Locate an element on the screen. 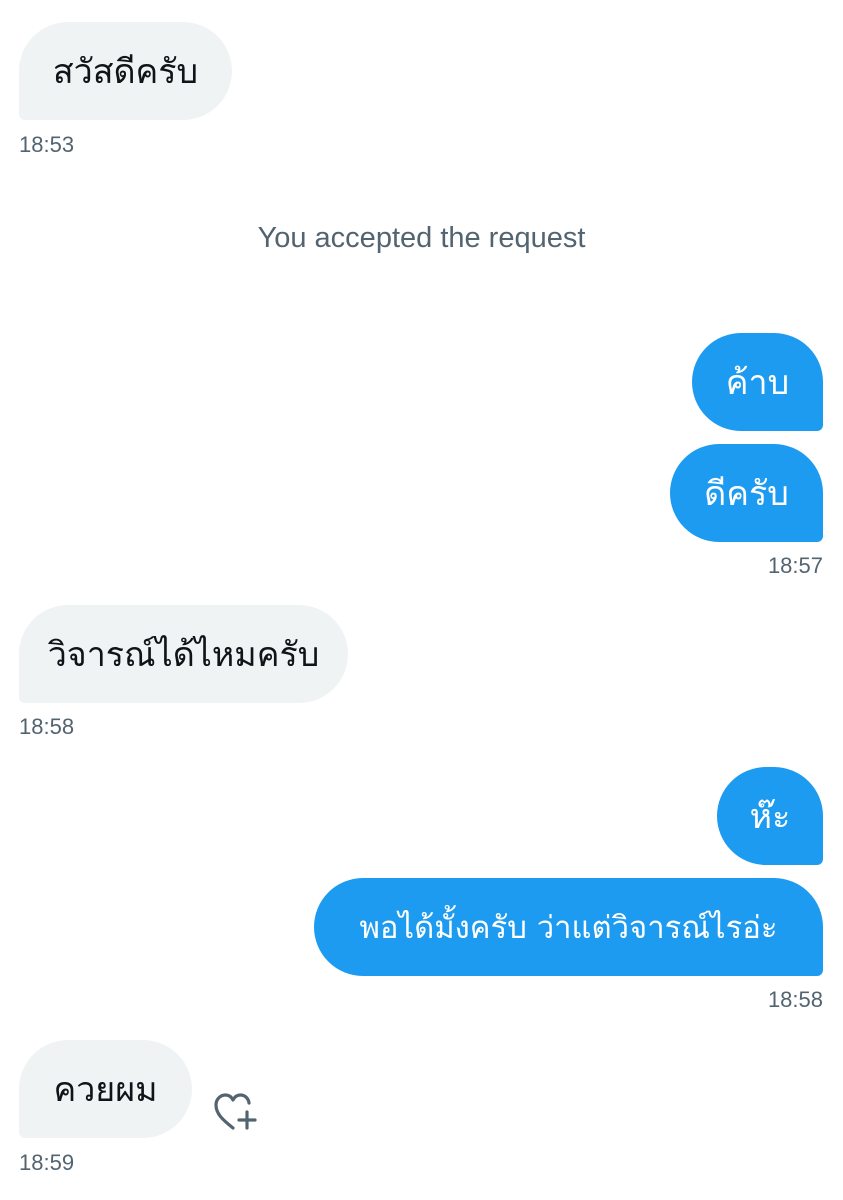 Image resolution: width=843 pixels, height=1200 pixels. outgoing-message: ดีครับ is located at coordinates (746, 493).